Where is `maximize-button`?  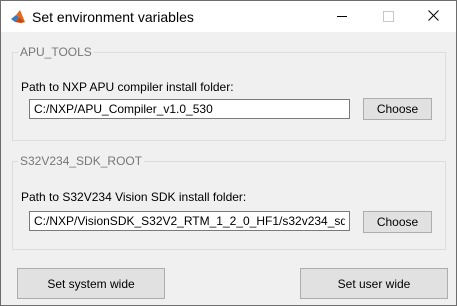
maximize-button is located at coordinates (388, 16).